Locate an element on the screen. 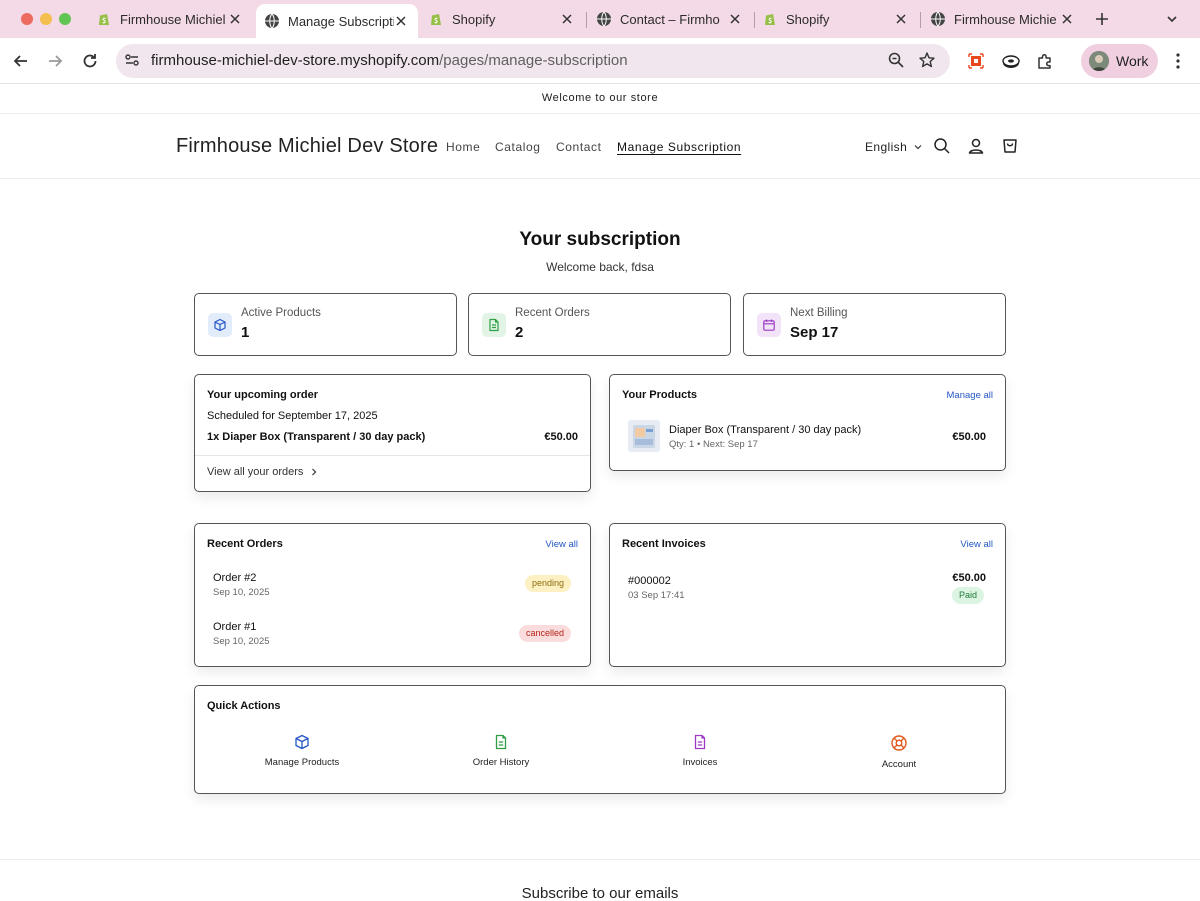  globe-icon is located at coordinates (938, 19).